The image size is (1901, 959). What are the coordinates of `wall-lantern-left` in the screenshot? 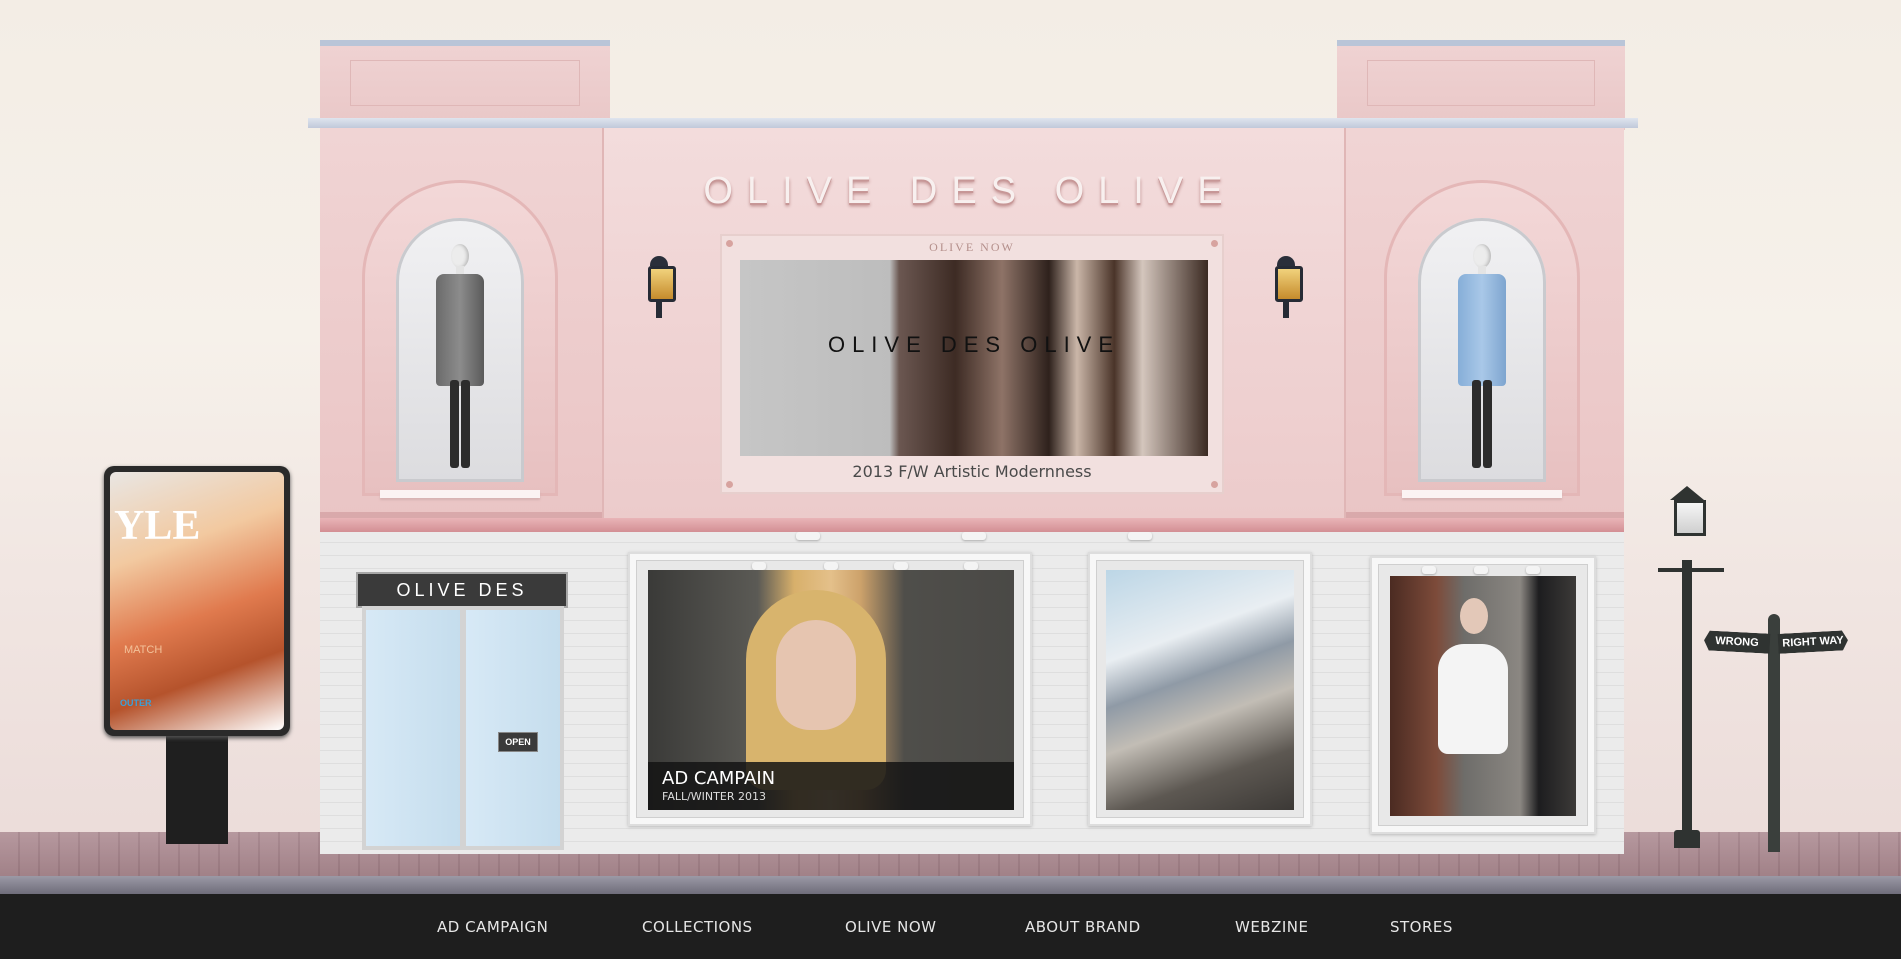 It's located at (660, 288).